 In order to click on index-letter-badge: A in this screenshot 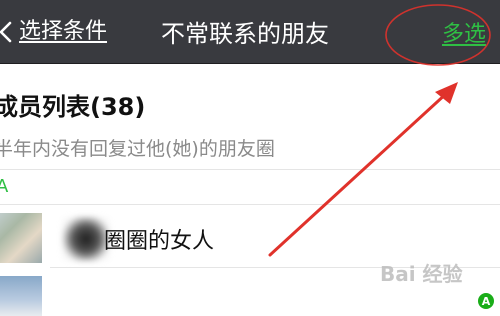, I will do `click(486, 301)`.